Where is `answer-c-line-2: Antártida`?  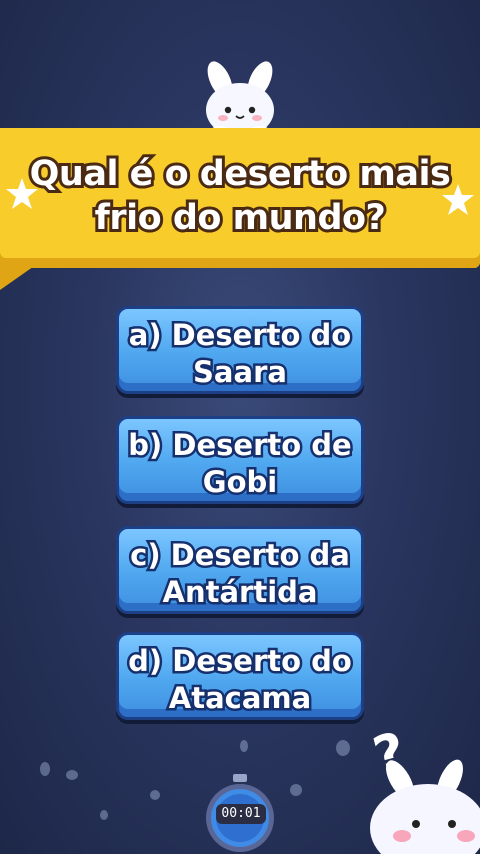
answer-c-line-2: Antártida is located at coordinates (240, 592).